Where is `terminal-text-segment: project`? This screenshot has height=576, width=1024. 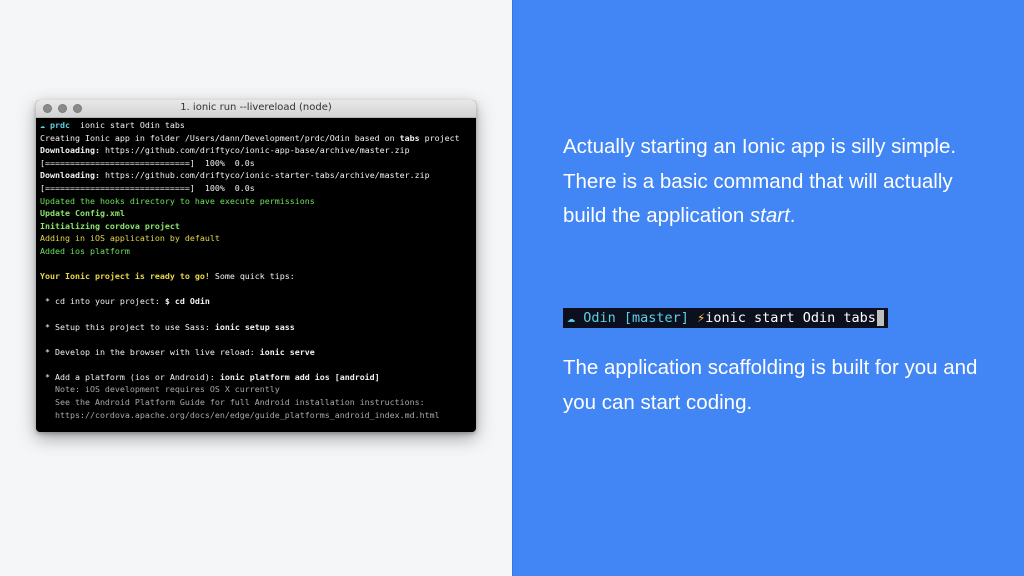 terminal-text-segment: project is located at coordinates (439, 137).